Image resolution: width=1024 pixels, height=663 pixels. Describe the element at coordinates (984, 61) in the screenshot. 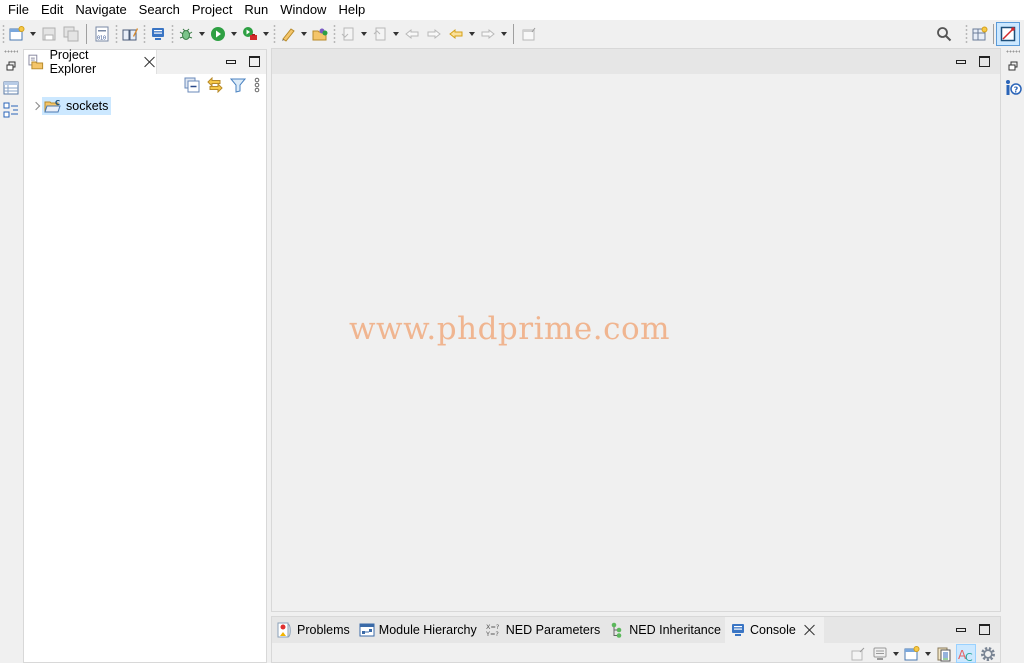

I see `editor-maximize-button` at that location.